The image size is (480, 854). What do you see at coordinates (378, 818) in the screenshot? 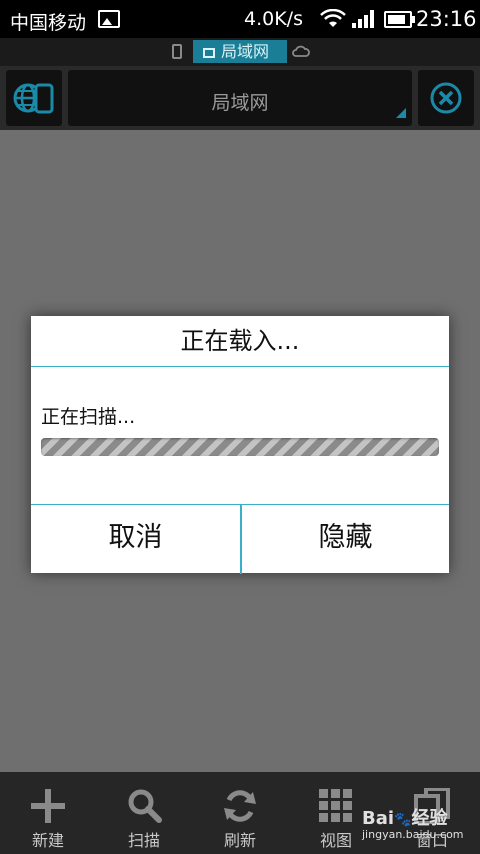
I see `watermark-brand: Bai` at bounding box center [378, 818].